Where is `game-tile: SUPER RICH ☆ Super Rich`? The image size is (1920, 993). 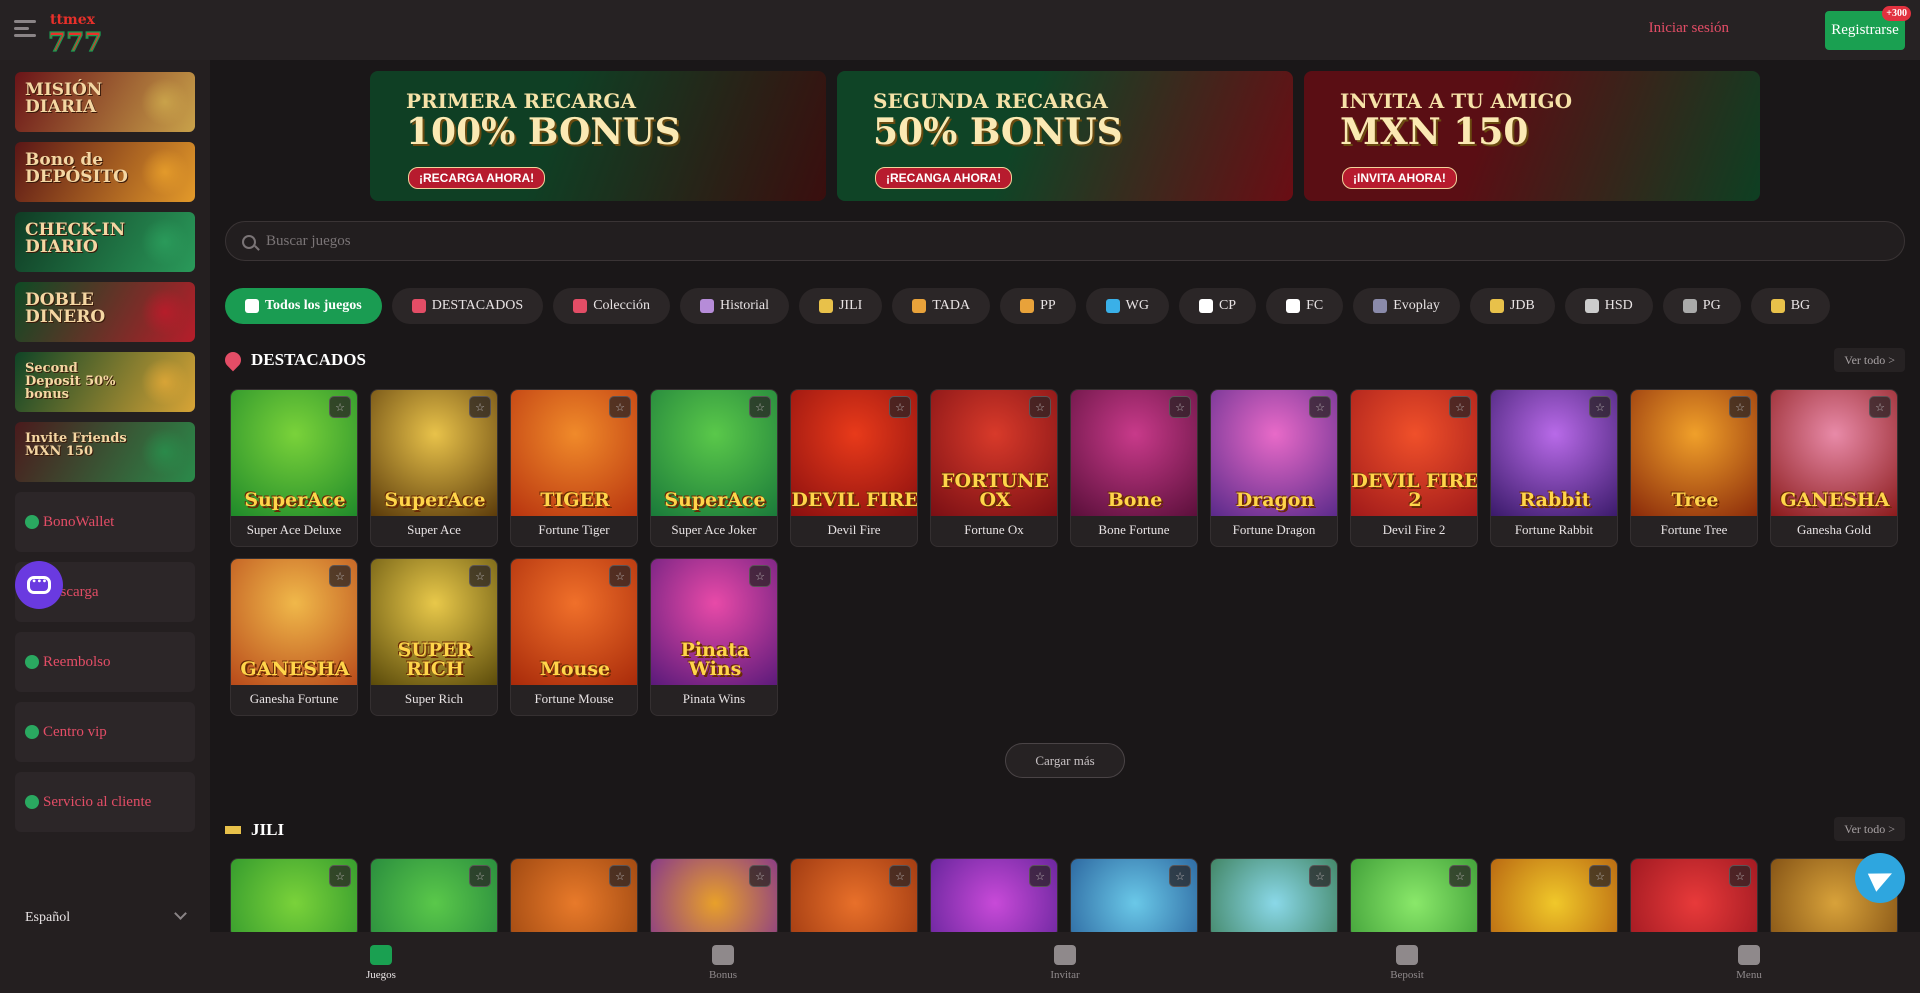 game-tile: SUPER RICH ☆ Super Rich is located at coordinates (434, 637).